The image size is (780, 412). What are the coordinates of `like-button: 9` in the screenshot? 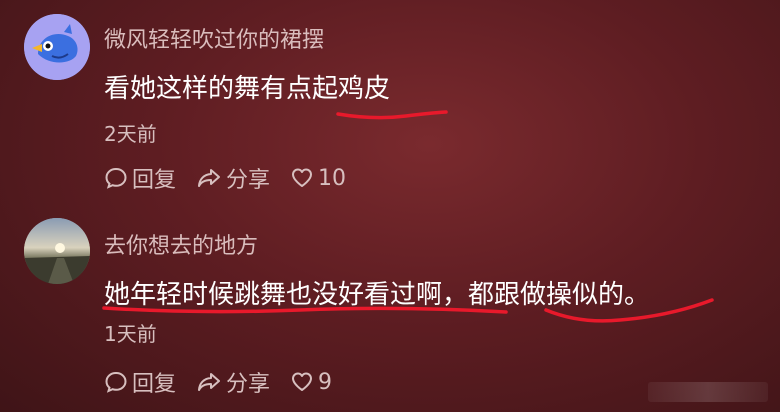 It's located at (311, 382).